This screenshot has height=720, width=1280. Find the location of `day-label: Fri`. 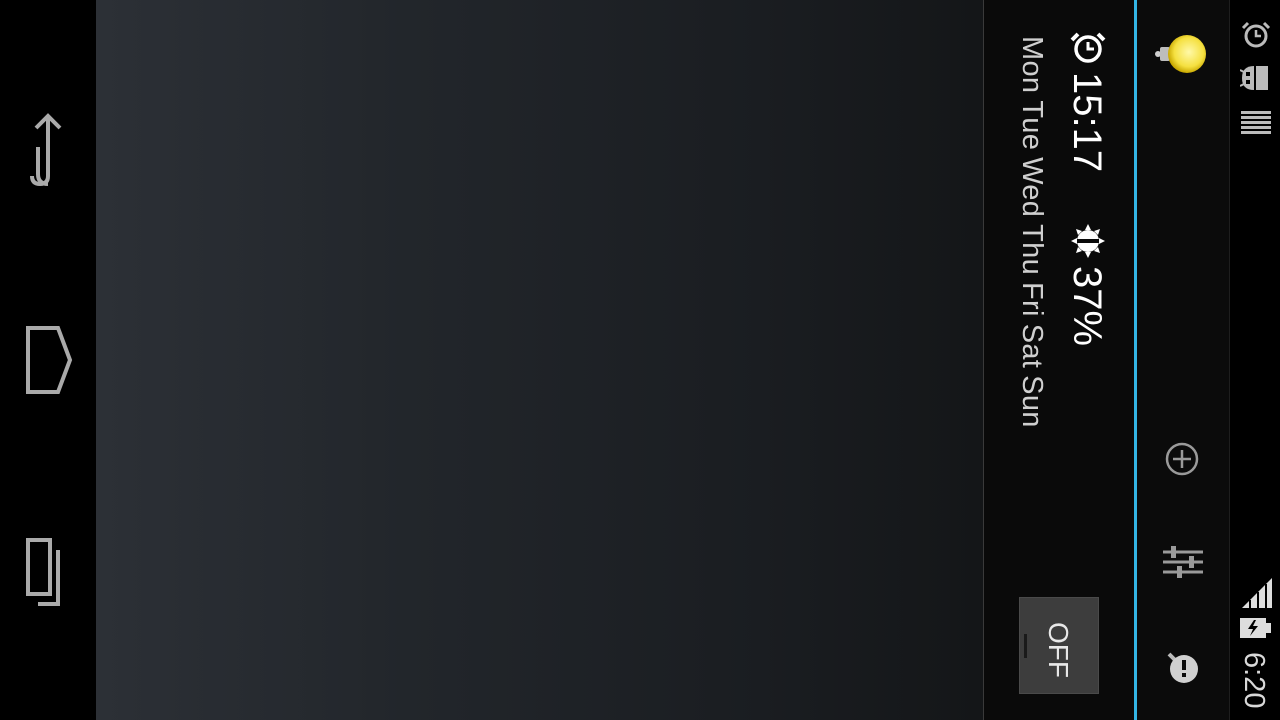

day-label: Fri is located at coordinates (1032, 299).